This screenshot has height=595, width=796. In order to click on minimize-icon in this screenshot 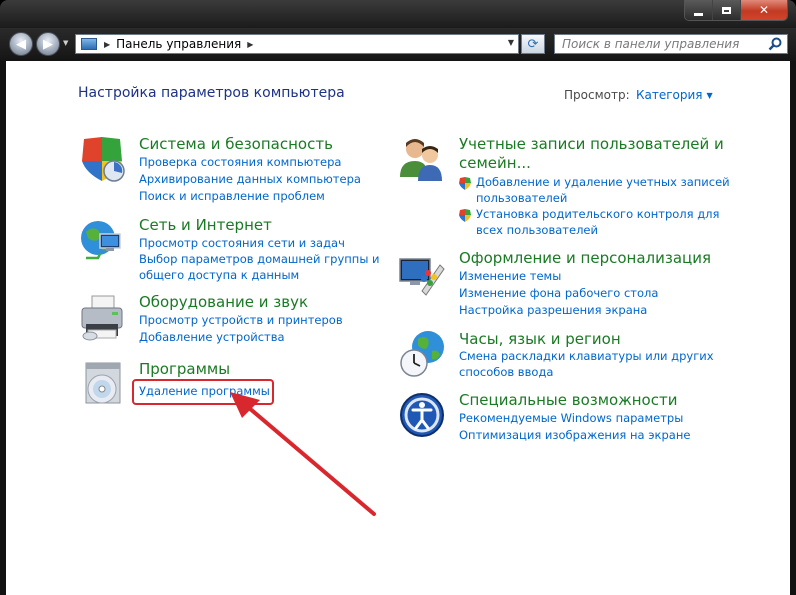, I will do `click(698, 14)`.